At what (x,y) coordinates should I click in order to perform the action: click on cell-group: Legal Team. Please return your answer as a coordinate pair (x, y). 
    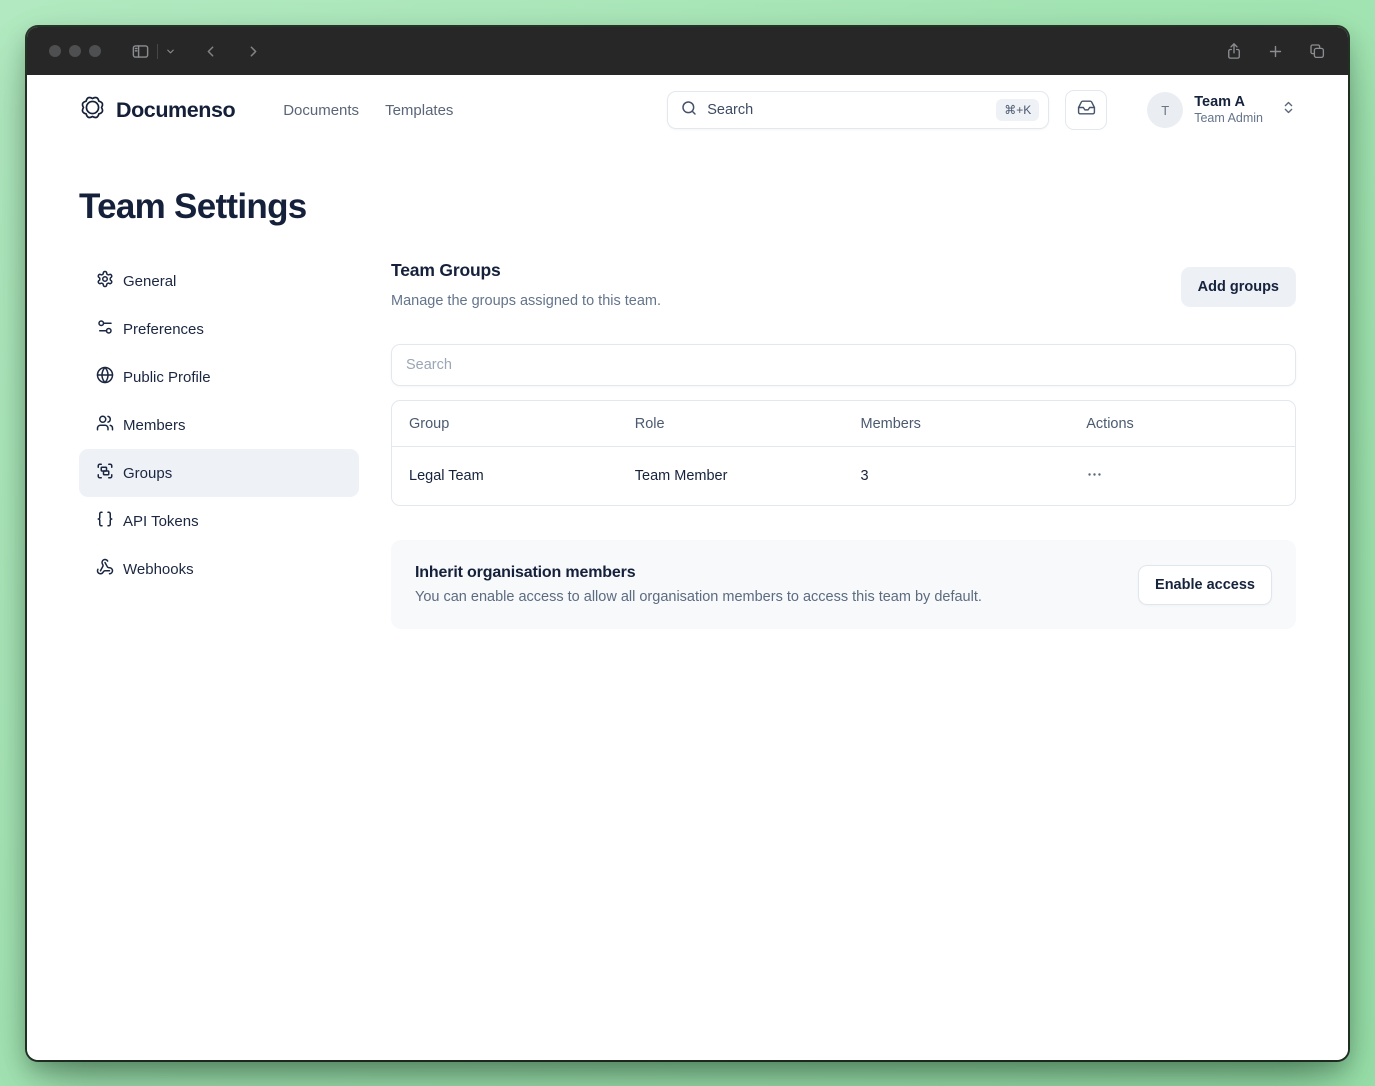
    Looking at the image, I should click on (446, 476).